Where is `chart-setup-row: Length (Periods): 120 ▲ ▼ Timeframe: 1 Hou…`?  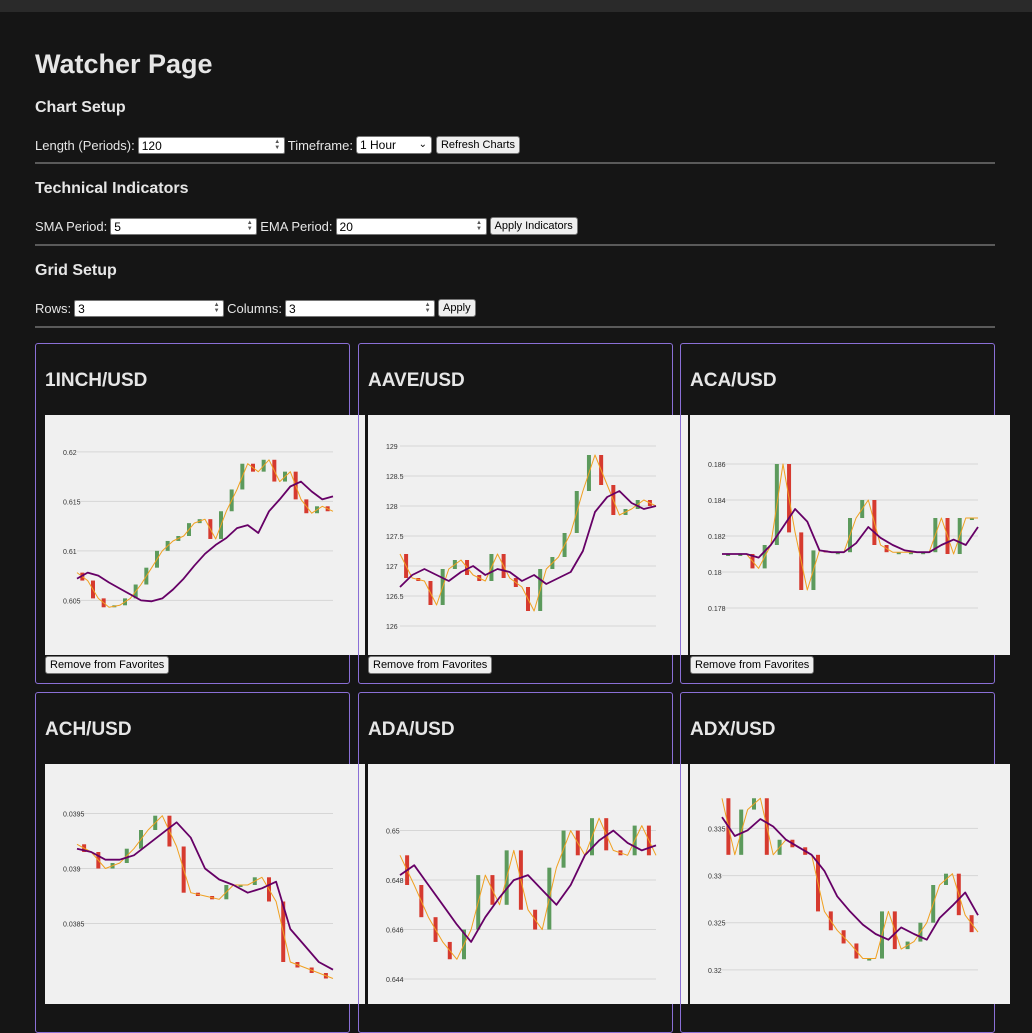
chart-setup-row: Length (Periods): 120 ▲ ▼ Timeframe: 1 Hou… is located at coordinates (515, 145).